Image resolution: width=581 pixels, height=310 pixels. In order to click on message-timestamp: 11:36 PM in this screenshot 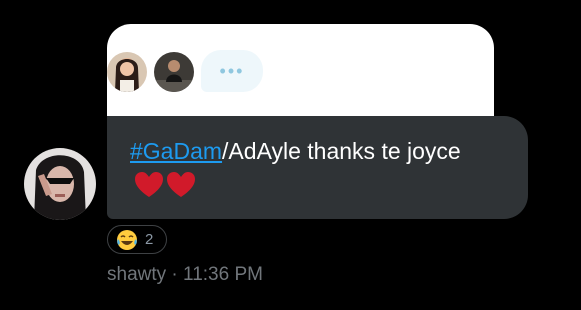, I will do `click(223, 274)`.